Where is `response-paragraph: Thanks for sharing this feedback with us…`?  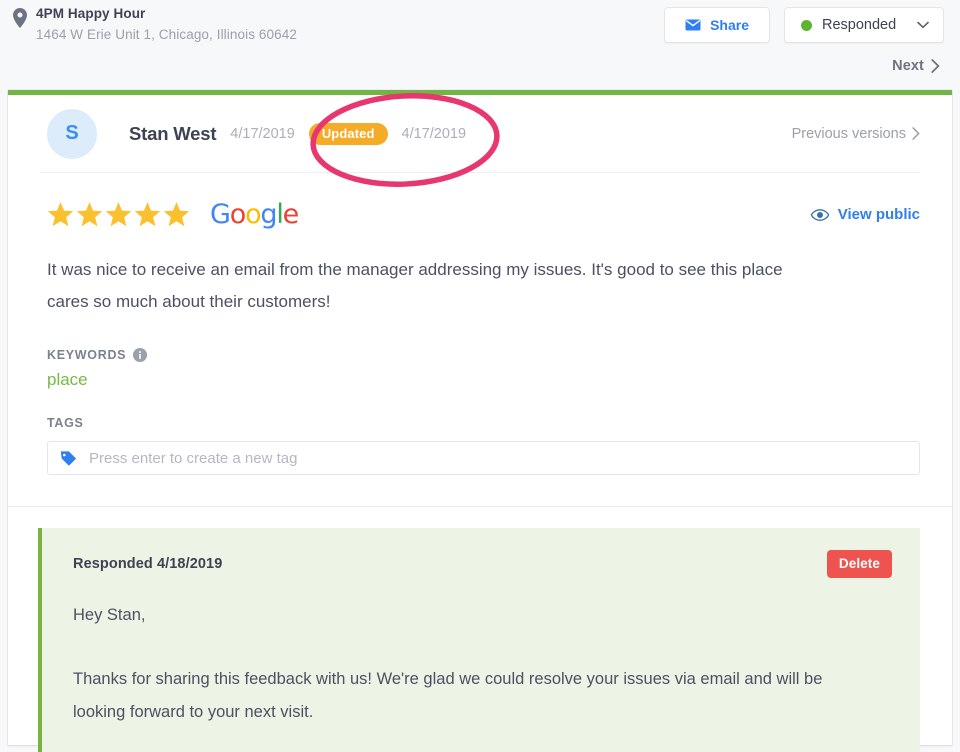
response-paragraph: Thanks for sharing this feedback with us… is located at coordinates (448, 695).